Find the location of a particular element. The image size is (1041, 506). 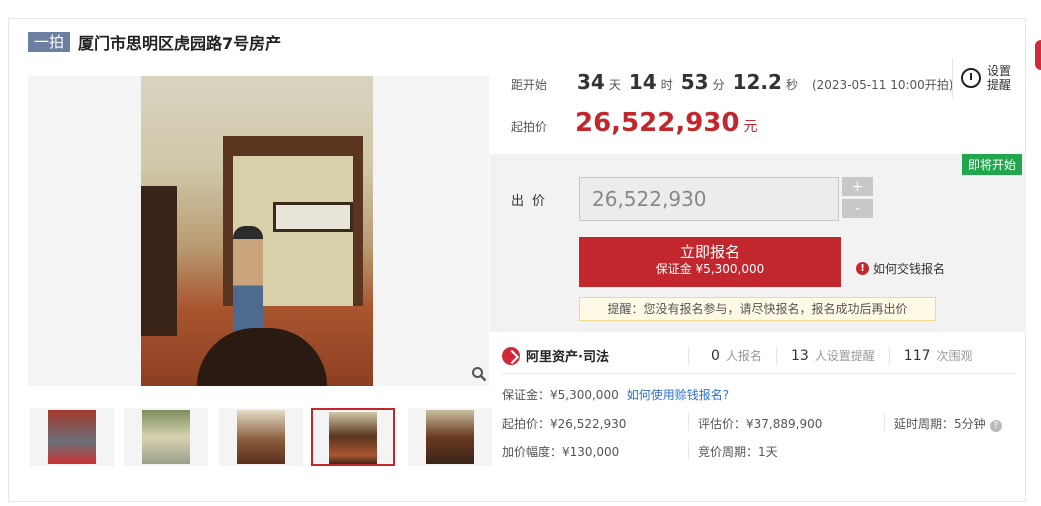

ali-logo-icon is located at coordinates (511, 355).